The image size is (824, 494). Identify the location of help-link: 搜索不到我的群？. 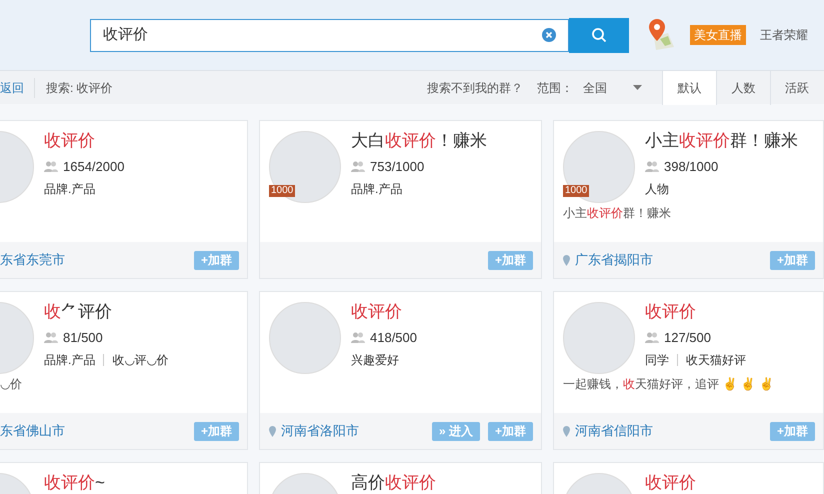
(475, 87).